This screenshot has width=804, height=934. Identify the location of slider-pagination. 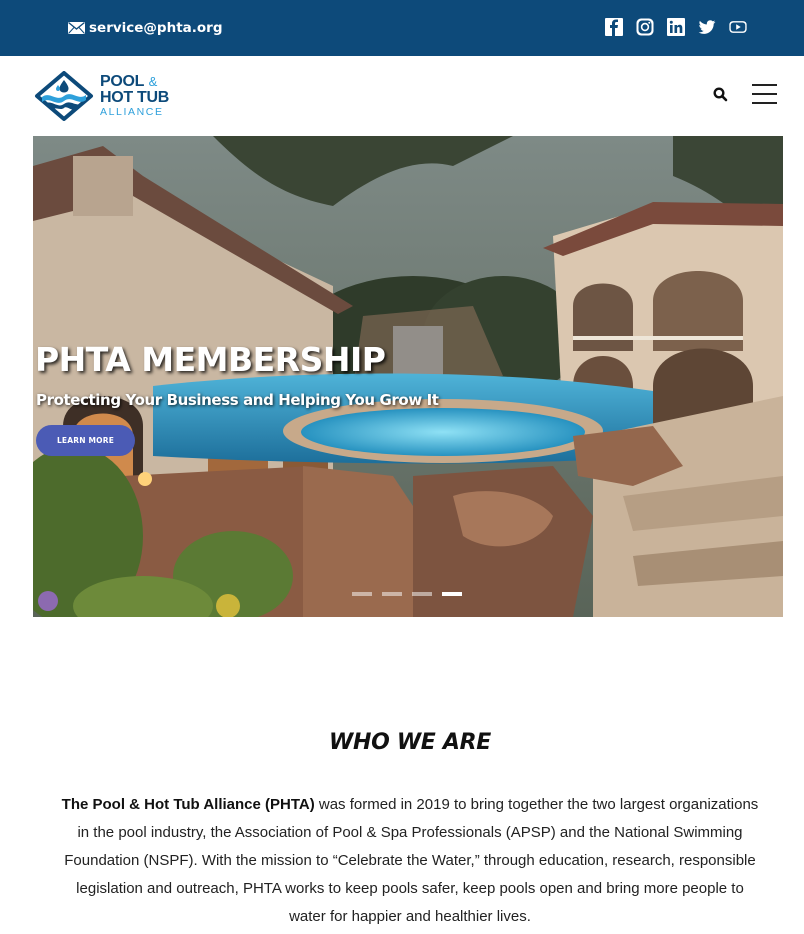
(407, 594).